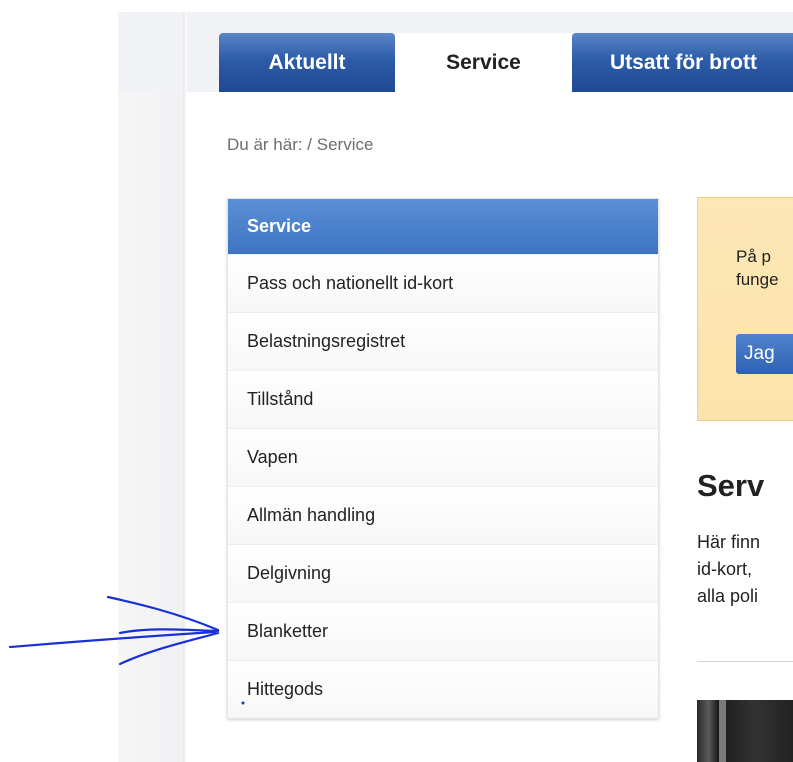 This screenshot has height=762, width=793. What do you see at coordinates (243, 703) in the screenshot?
I see `ink-dot` at bounding box center [243, 703].